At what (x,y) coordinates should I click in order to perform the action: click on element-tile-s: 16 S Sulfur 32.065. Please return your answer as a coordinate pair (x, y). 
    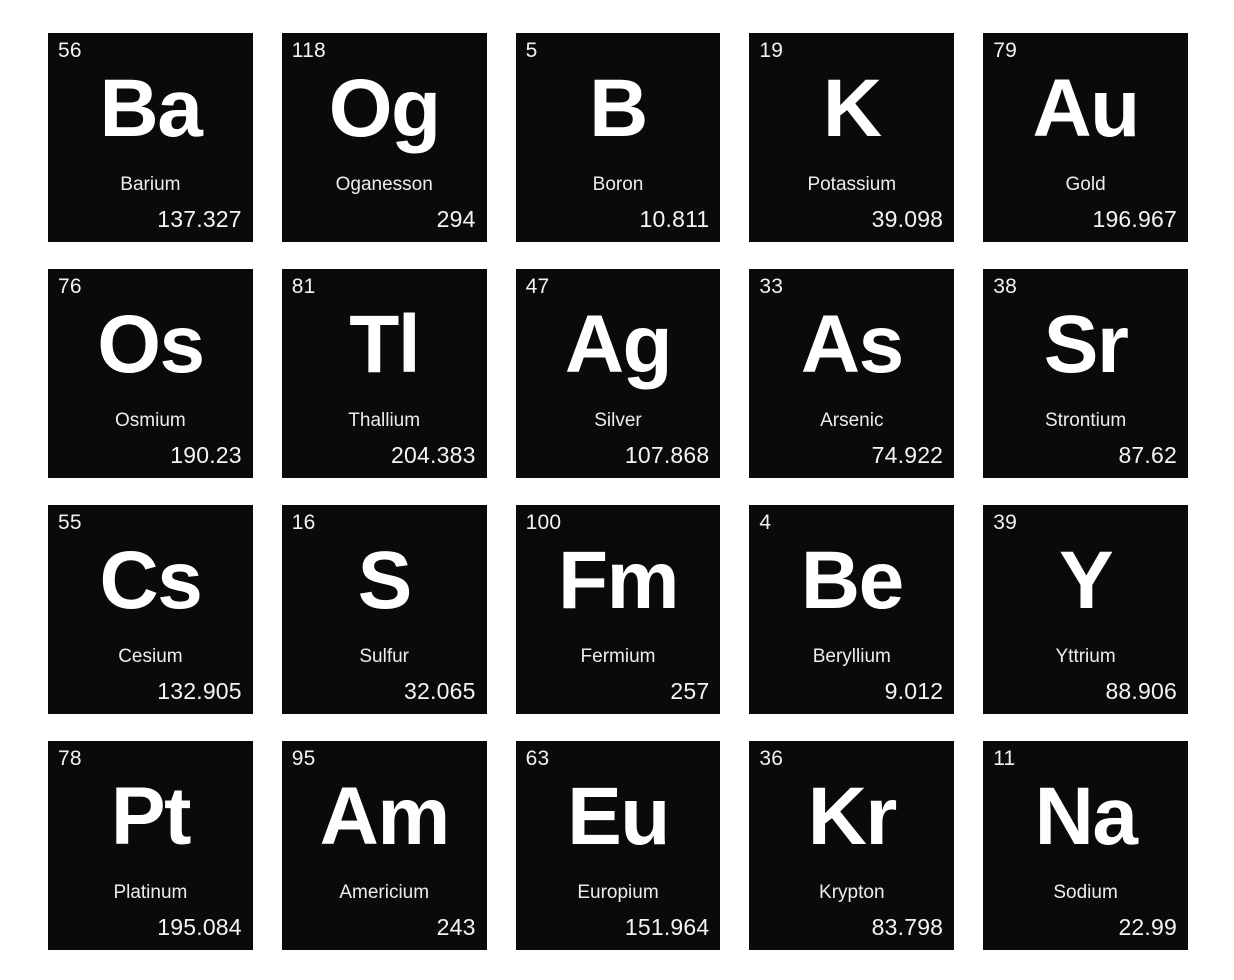
    Looking at the image, I should click on (384, 609).